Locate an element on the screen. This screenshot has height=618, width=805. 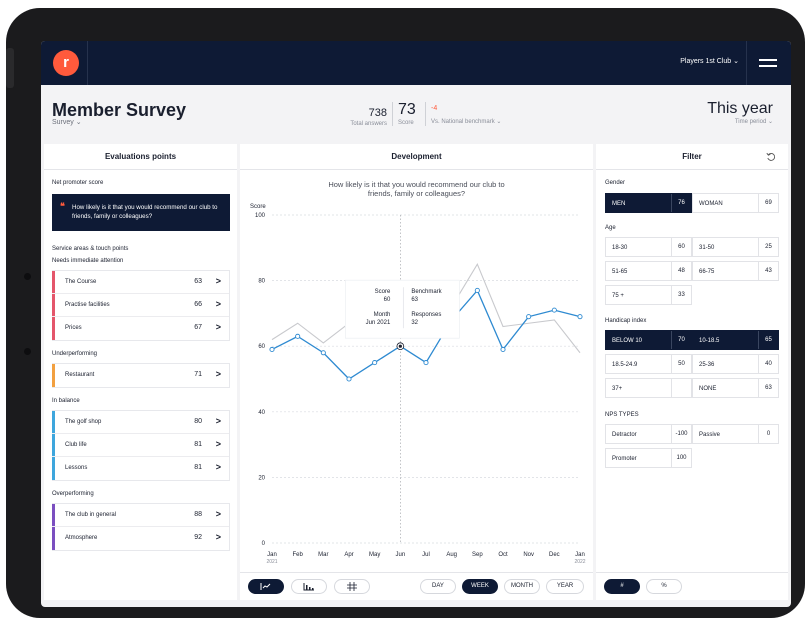
benchmark-delta: -4 is located at coordinates (434, 108).